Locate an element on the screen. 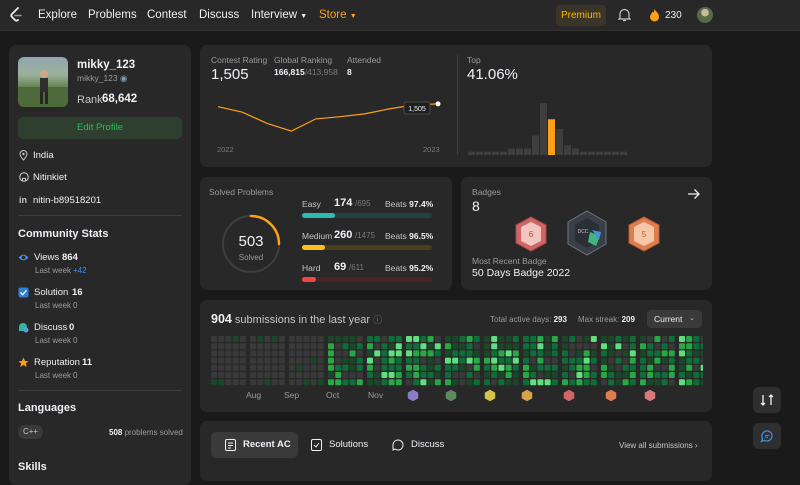 The image size is (800, 485). badge-icon: 6 is located at coordinates (531, 234).